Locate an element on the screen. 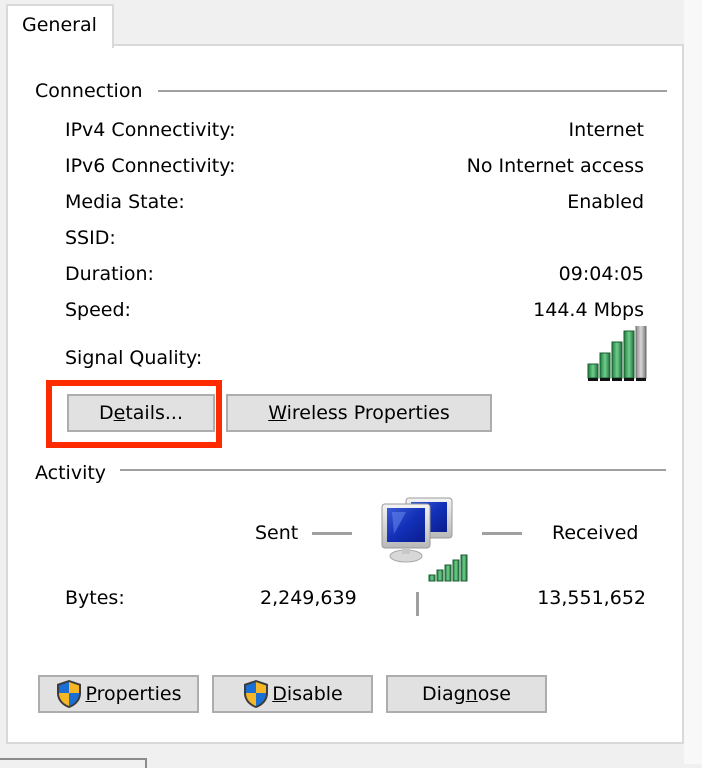  received-line is located at coordinates (502, 533).